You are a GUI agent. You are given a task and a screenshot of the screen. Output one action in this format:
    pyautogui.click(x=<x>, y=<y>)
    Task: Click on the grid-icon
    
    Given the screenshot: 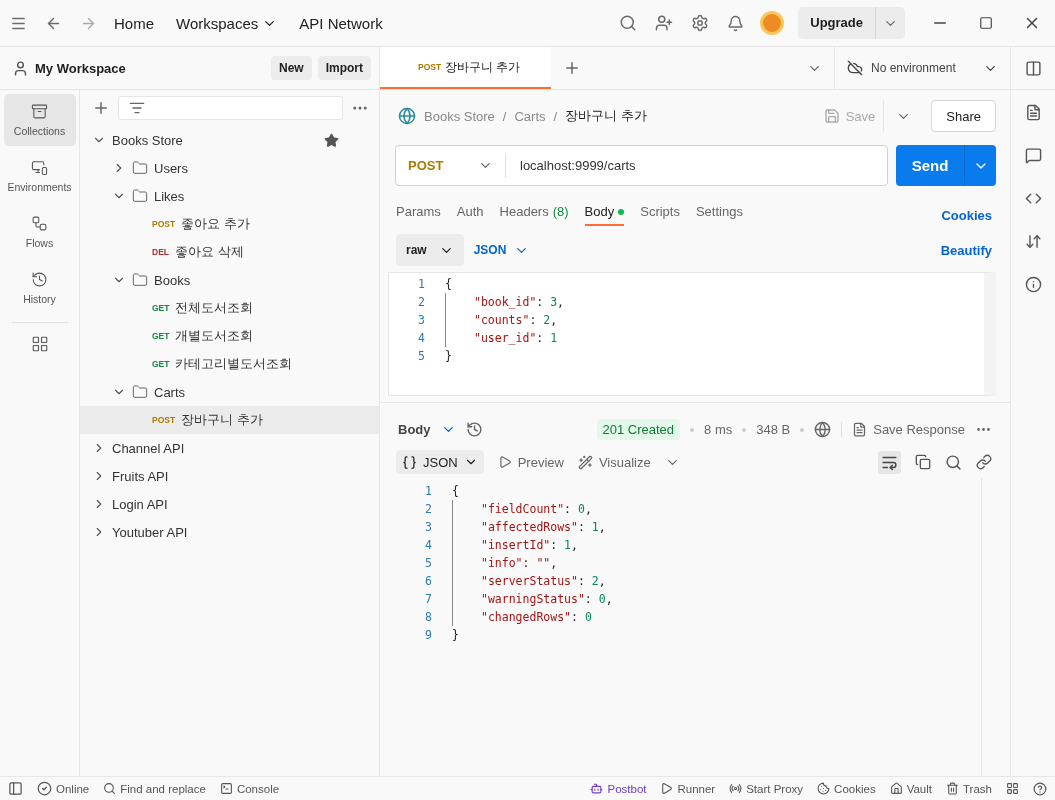 What is the action you would take?
    pyautogui.click(x=1012, y=788)
    